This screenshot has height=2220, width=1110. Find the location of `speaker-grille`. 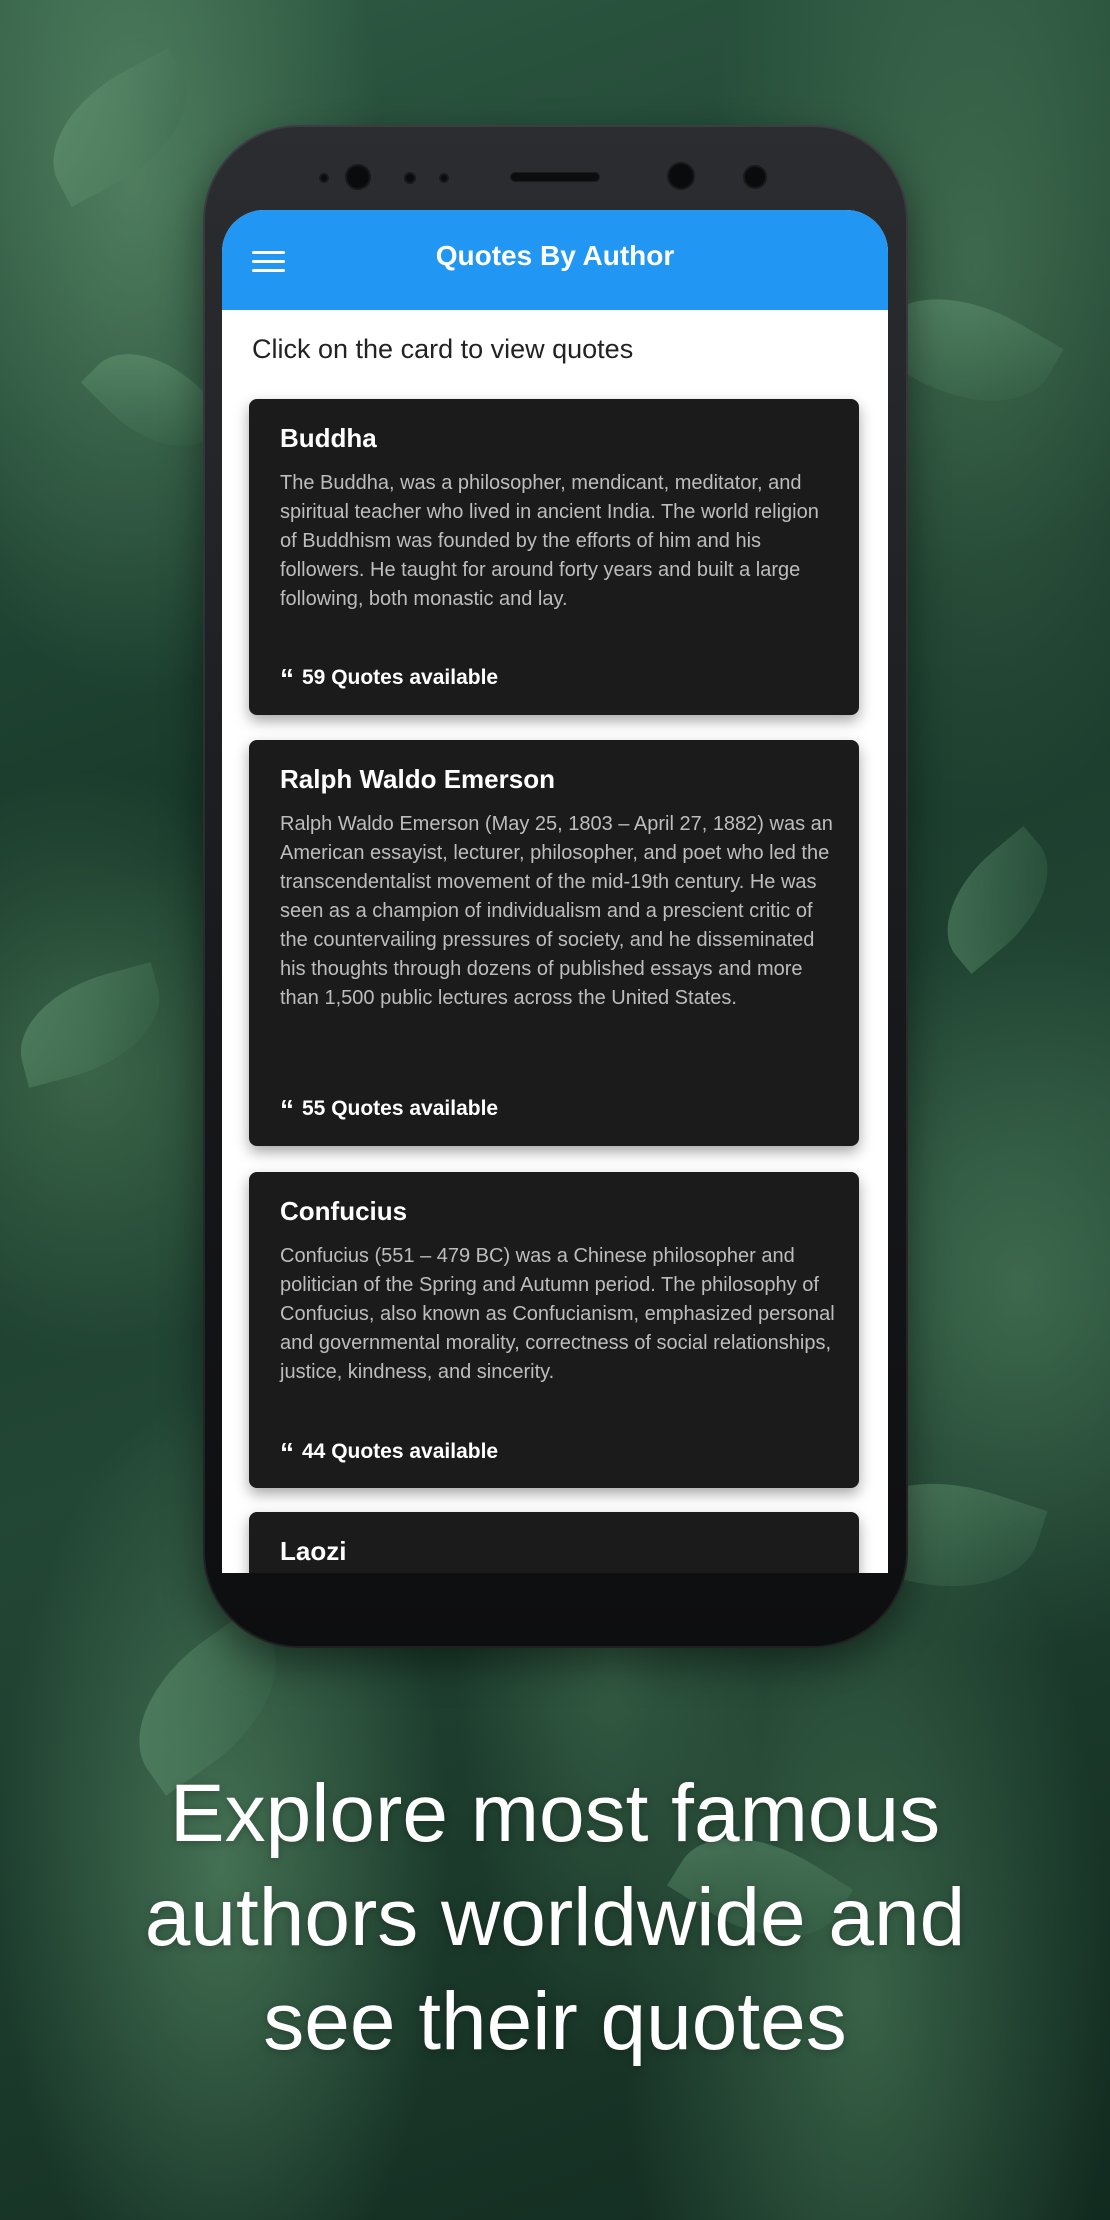

speaker-grille is located at coordinates (555, 177).